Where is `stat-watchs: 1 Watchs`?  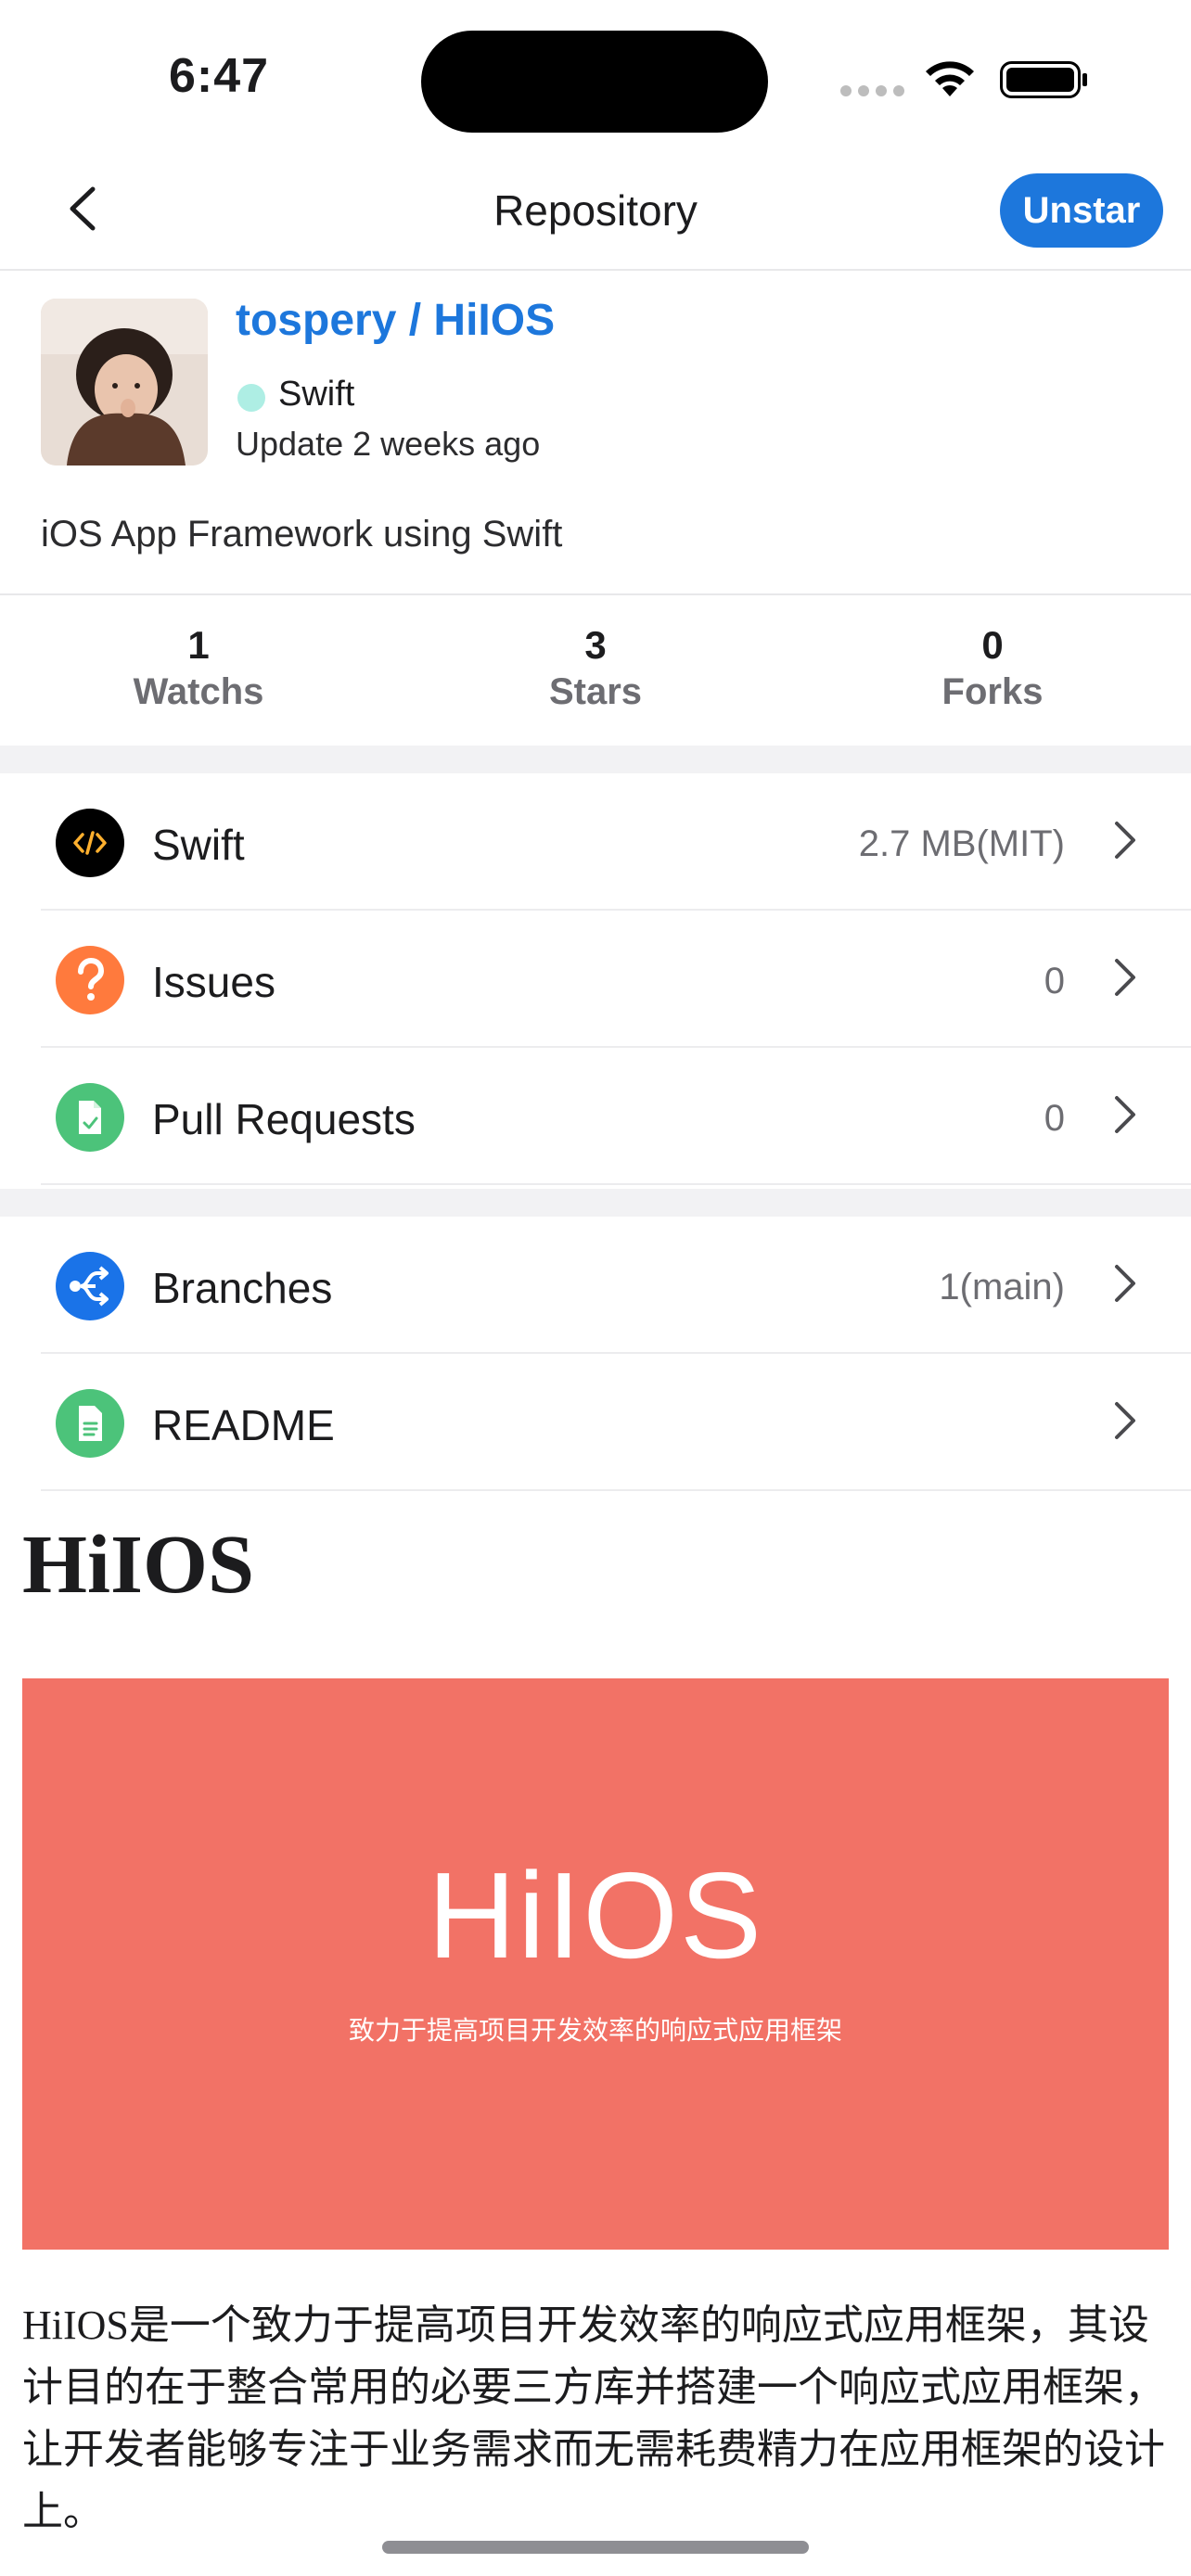 stat-watchs: 1 Watchs is located at coordinates (198, 668).